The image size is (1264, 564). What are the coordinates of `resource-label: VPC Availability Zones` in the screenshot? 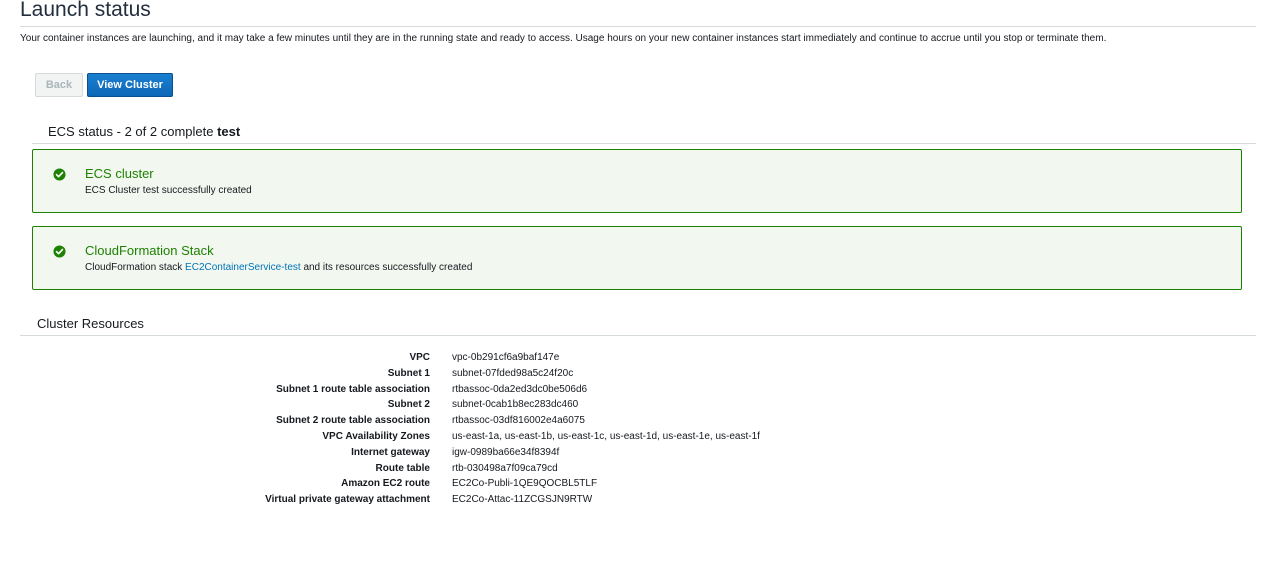 It's located at (376, 436).